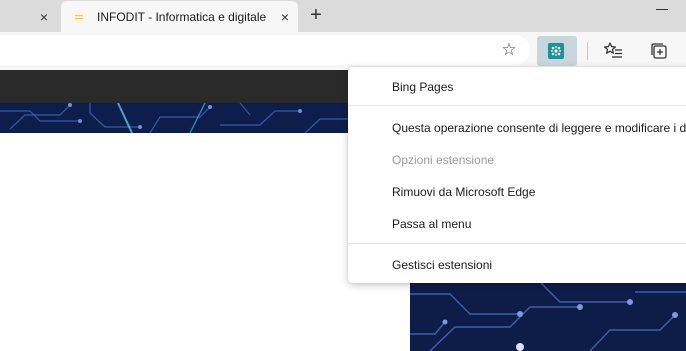 Image resolution: width=686 pixels, height=351 pixels. Describe the element at coordinates (44, 17) in the screenshot. I see `inactive-tab-close-icon: ×` at that location.